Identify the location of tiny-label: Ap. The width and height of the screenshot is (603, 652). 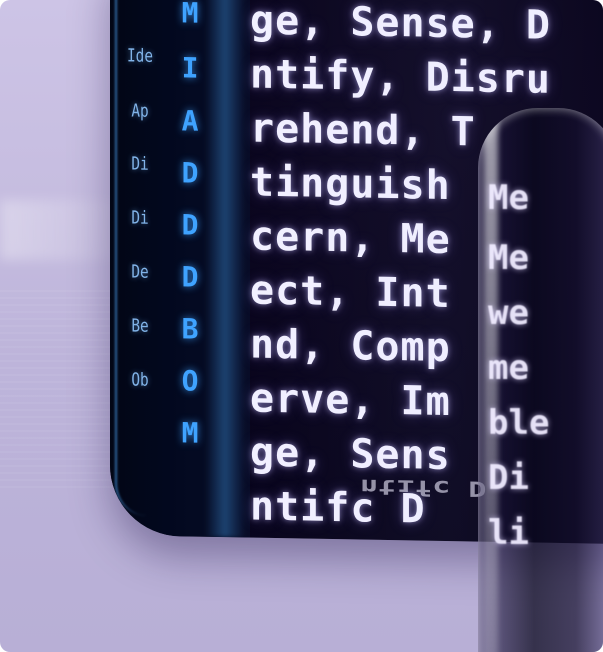
(140, 111).